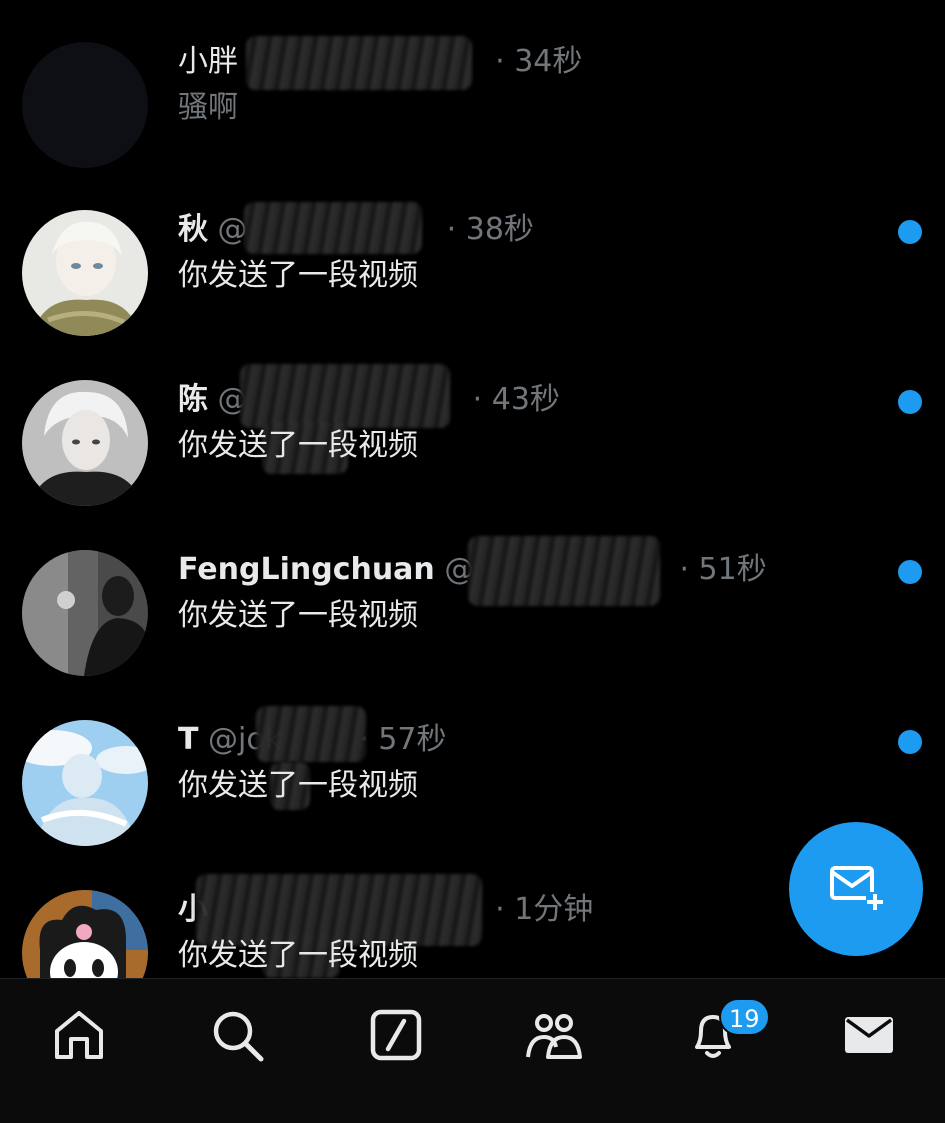 The height and width of the screenshot is (1123, 945). I want to click on tab-messages, so click(869, 1037).